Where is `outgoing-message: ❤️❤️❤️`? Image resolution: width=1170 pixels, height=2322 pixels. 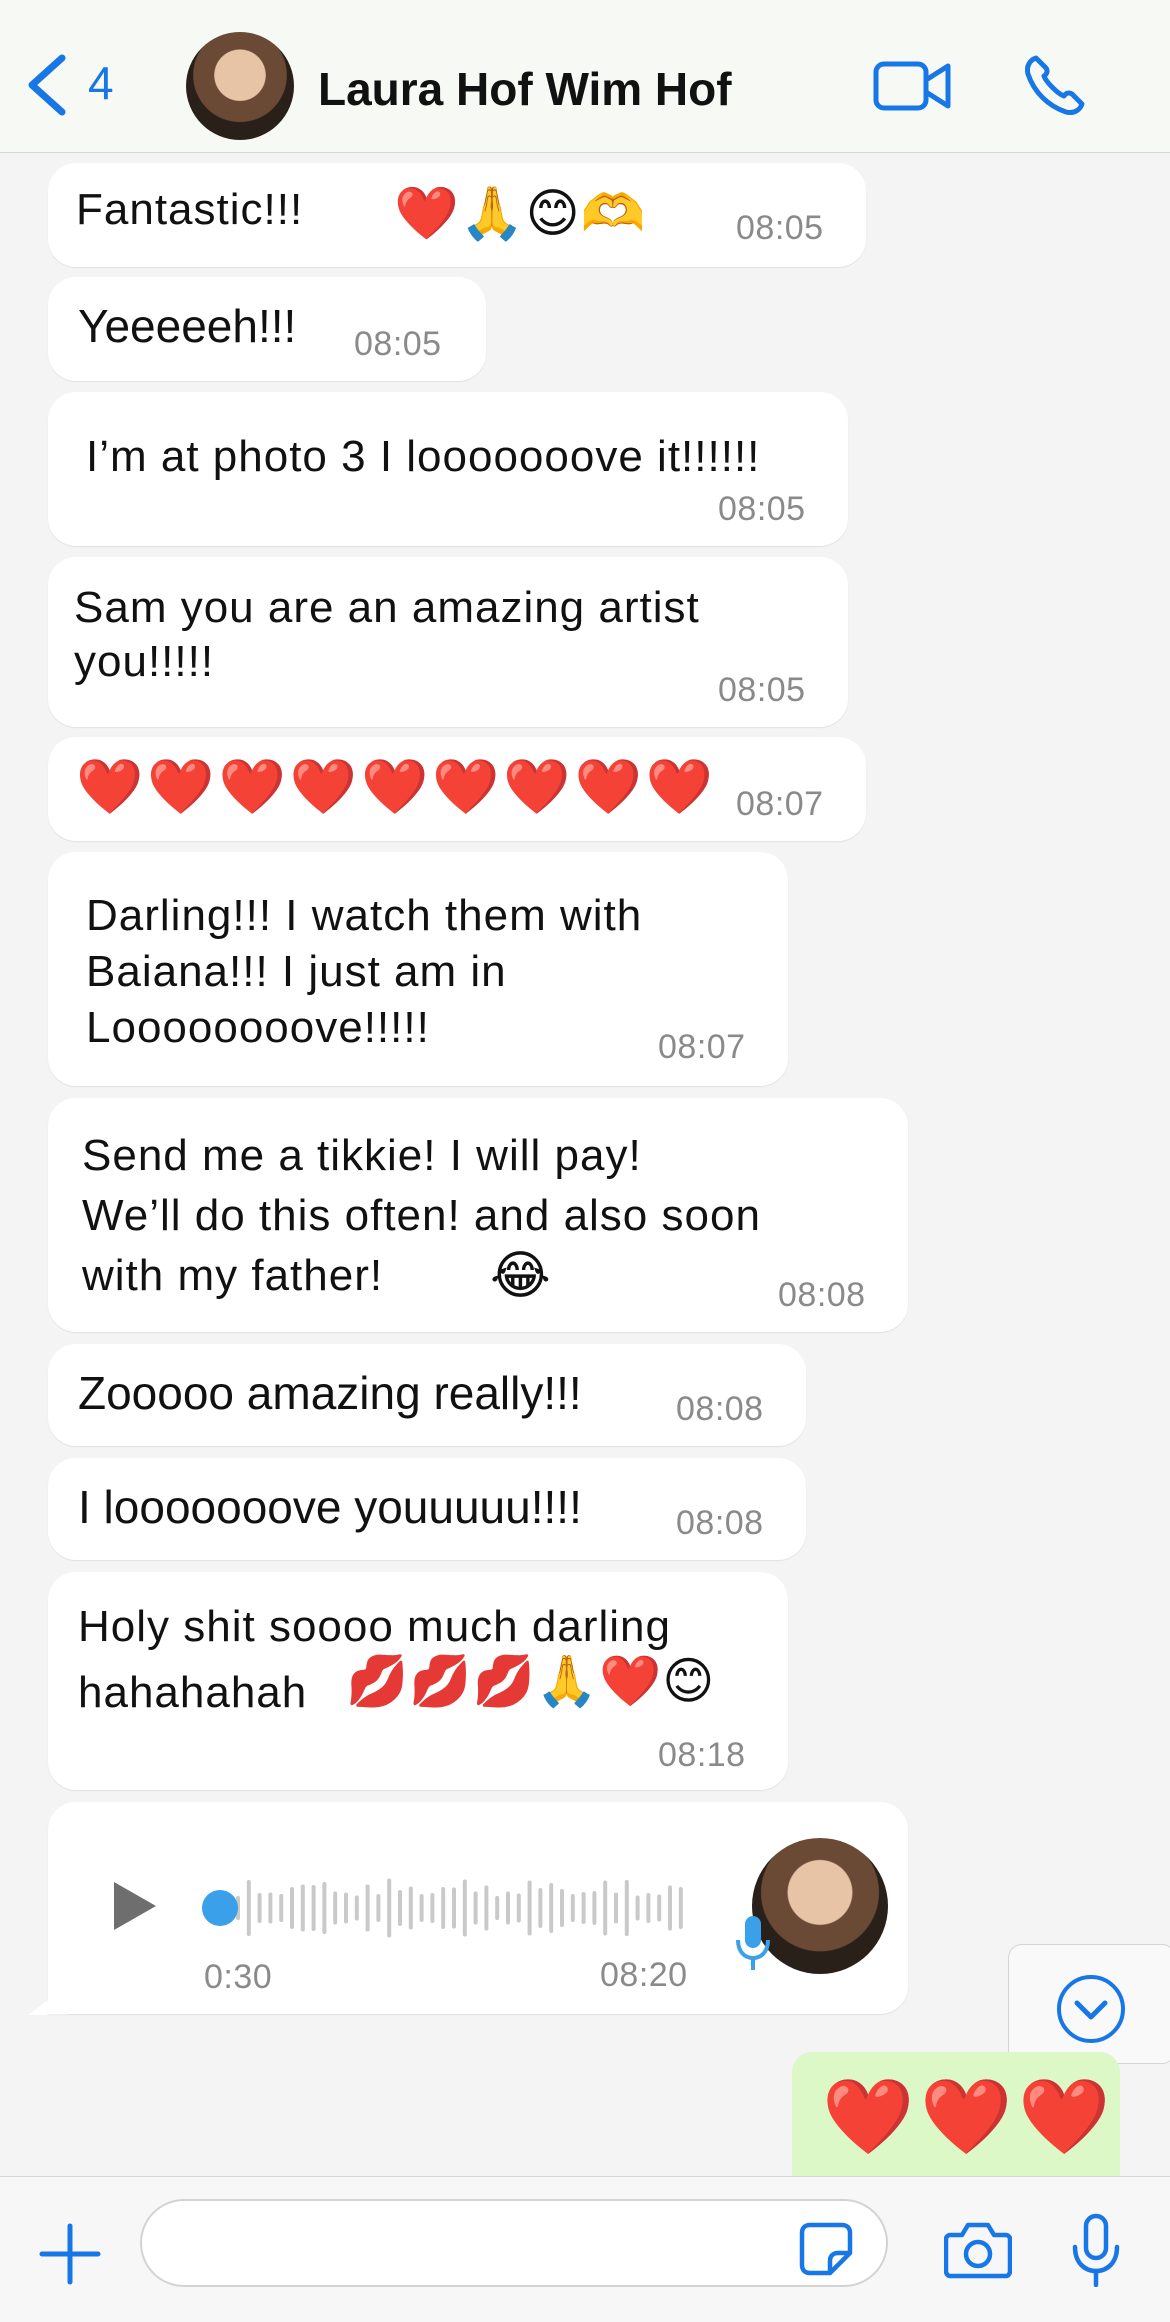
outgoing-message: ❤️❤️❤️ is located at coordinates (956, 2114).